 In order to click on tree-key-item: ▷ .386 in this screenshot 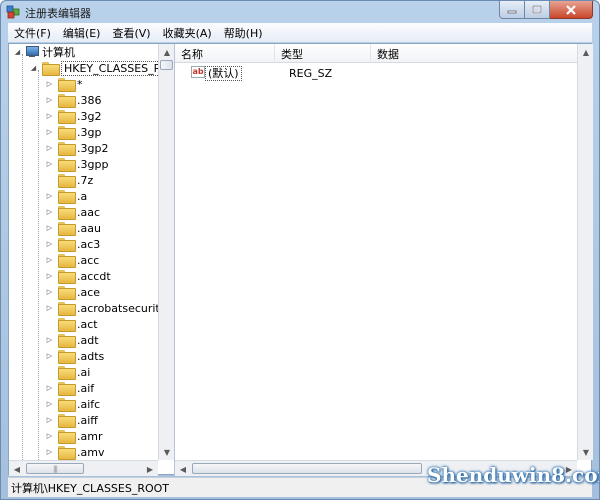, I will do `click(73, 100)`.